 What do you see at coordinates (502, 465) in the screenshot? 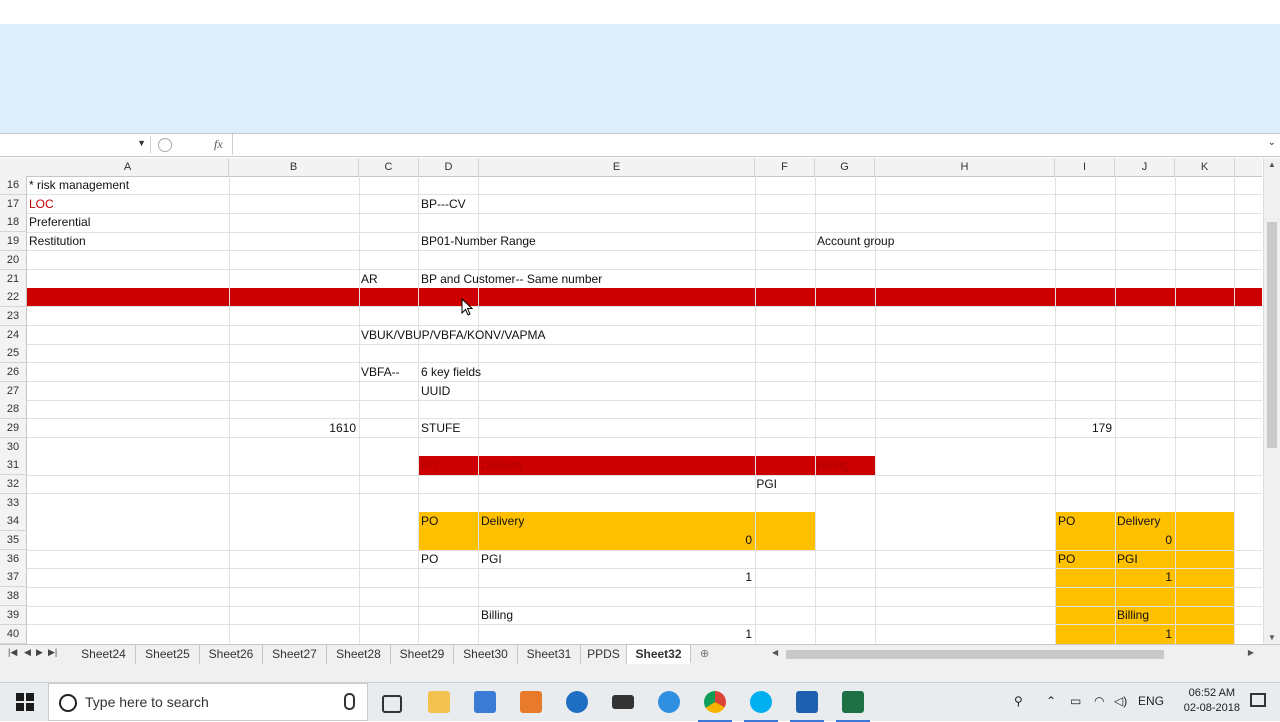
I see `cell-e31: Delivery` at bounding box center [502, 465].